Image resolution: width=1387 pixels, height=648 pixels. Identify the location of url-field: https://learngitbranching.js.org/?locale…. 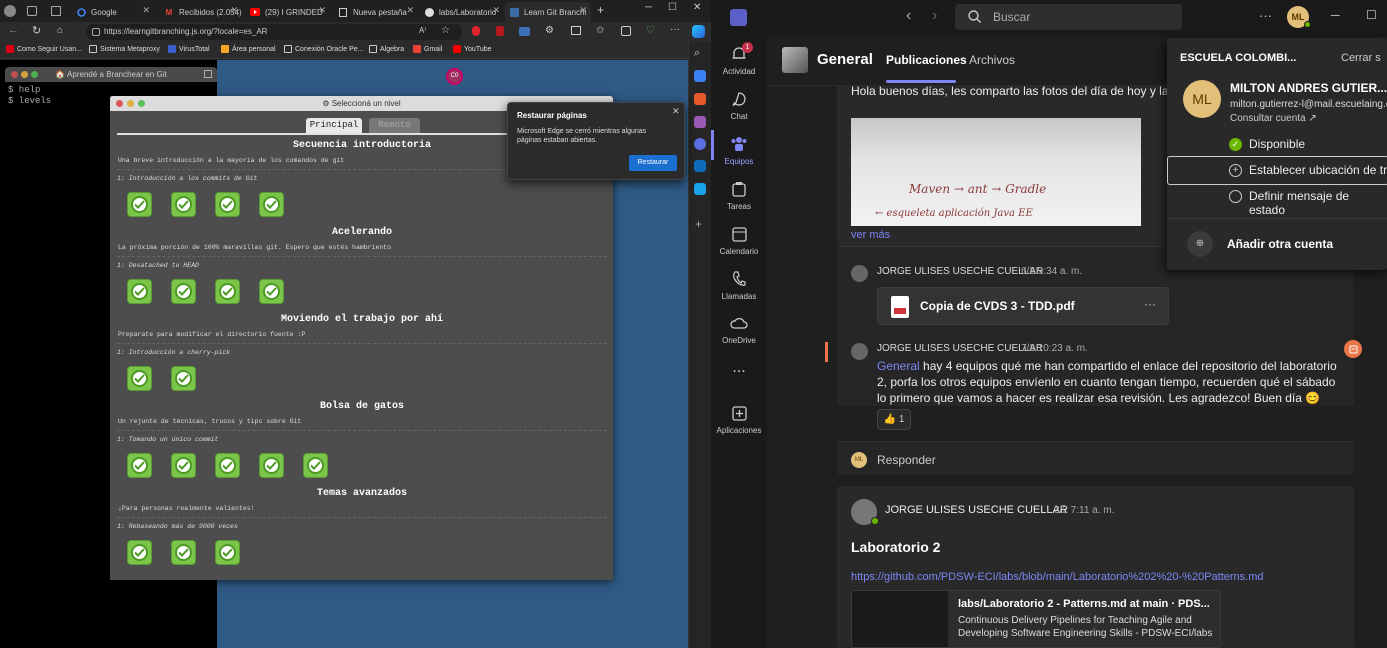
(274, 32).